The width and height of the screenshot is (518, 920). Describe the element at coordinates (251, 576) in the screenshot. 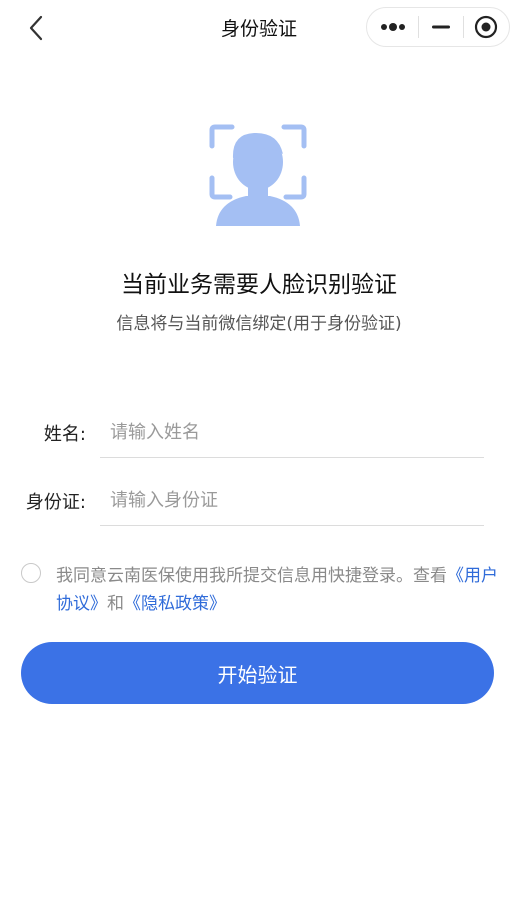

I see `agreement-statement: 我同意云南医保使用我所提交信息用快捷登录。查看` at that location.